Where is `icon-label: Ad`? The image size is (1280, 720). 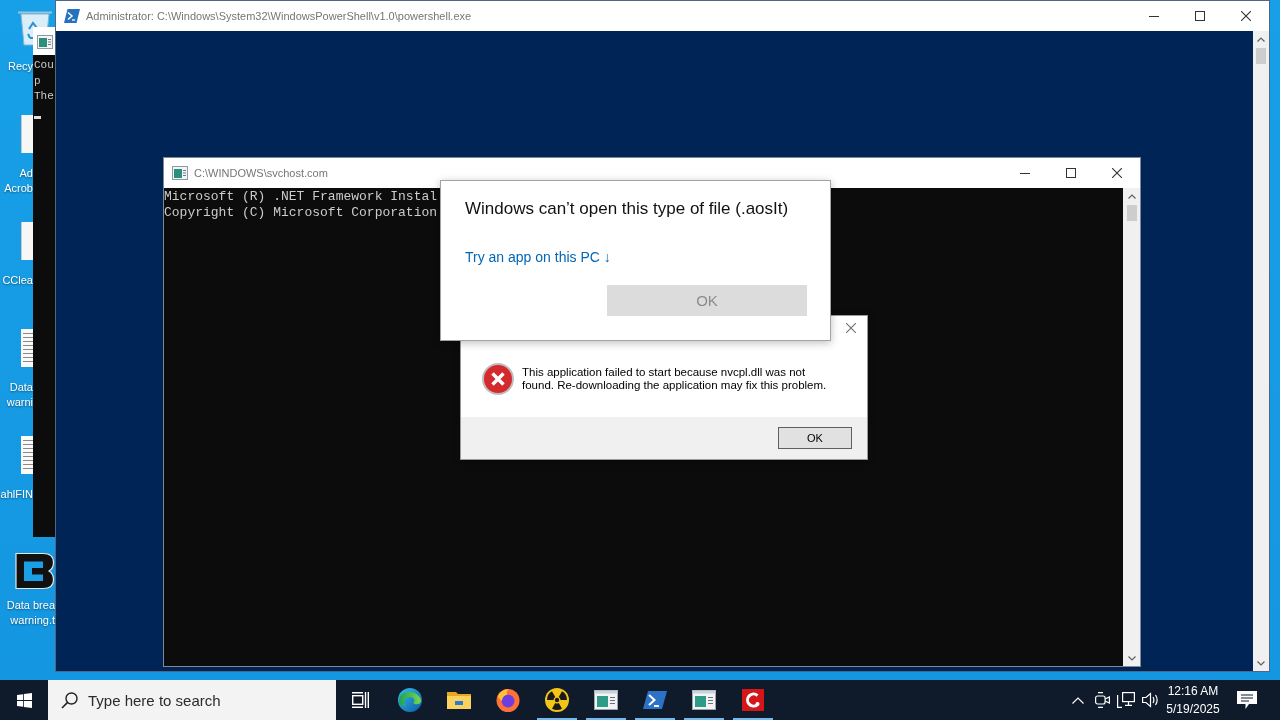 icon-label: Ad is located at coordinates (26, 173).